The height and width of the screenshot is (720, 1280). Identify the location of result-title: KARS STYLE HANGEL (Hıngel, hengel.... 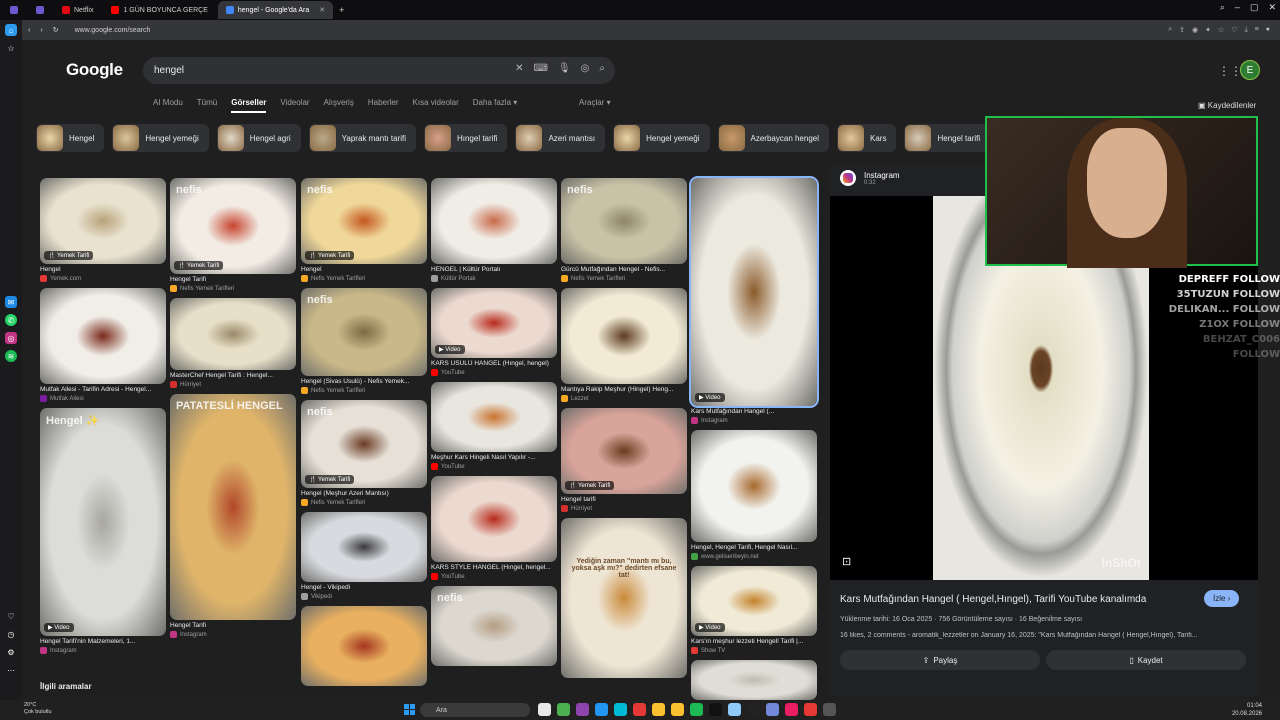
(494, 567).